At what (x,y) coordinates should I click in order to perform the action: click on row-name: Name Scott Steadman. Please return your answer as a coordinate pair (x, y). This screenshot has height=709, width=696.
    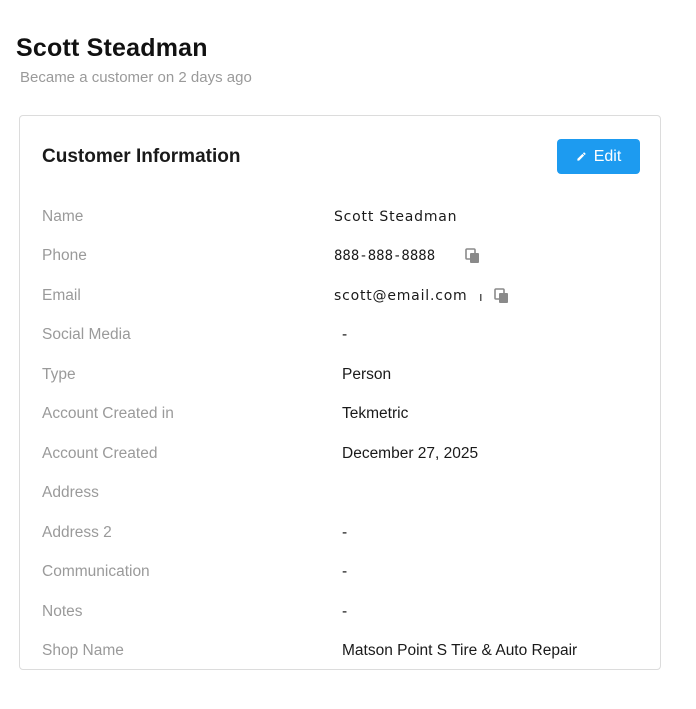
    Looking at the image, I should click on (342, 219).